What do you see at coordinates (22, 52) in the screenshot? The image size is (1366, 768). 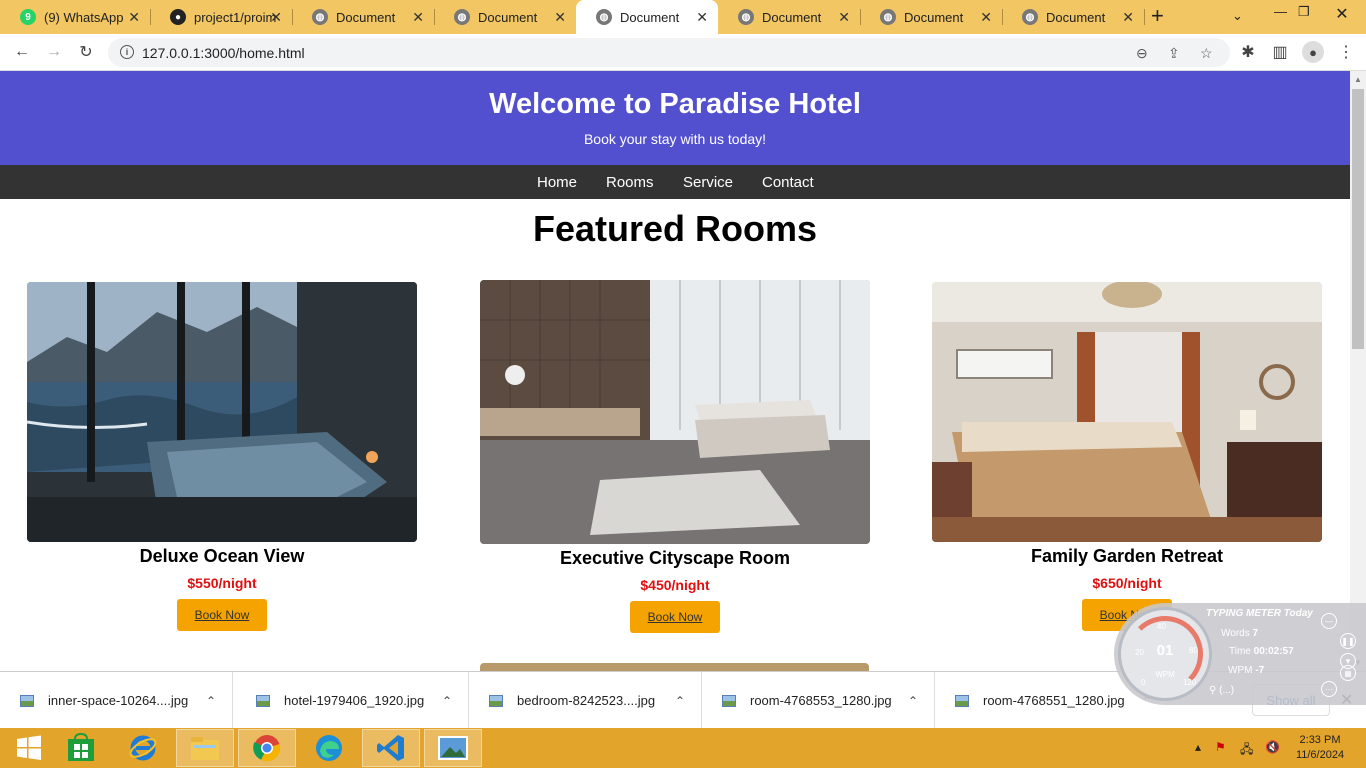 I see `back-arrow-icon: ←` at bounding box center [22, 52].